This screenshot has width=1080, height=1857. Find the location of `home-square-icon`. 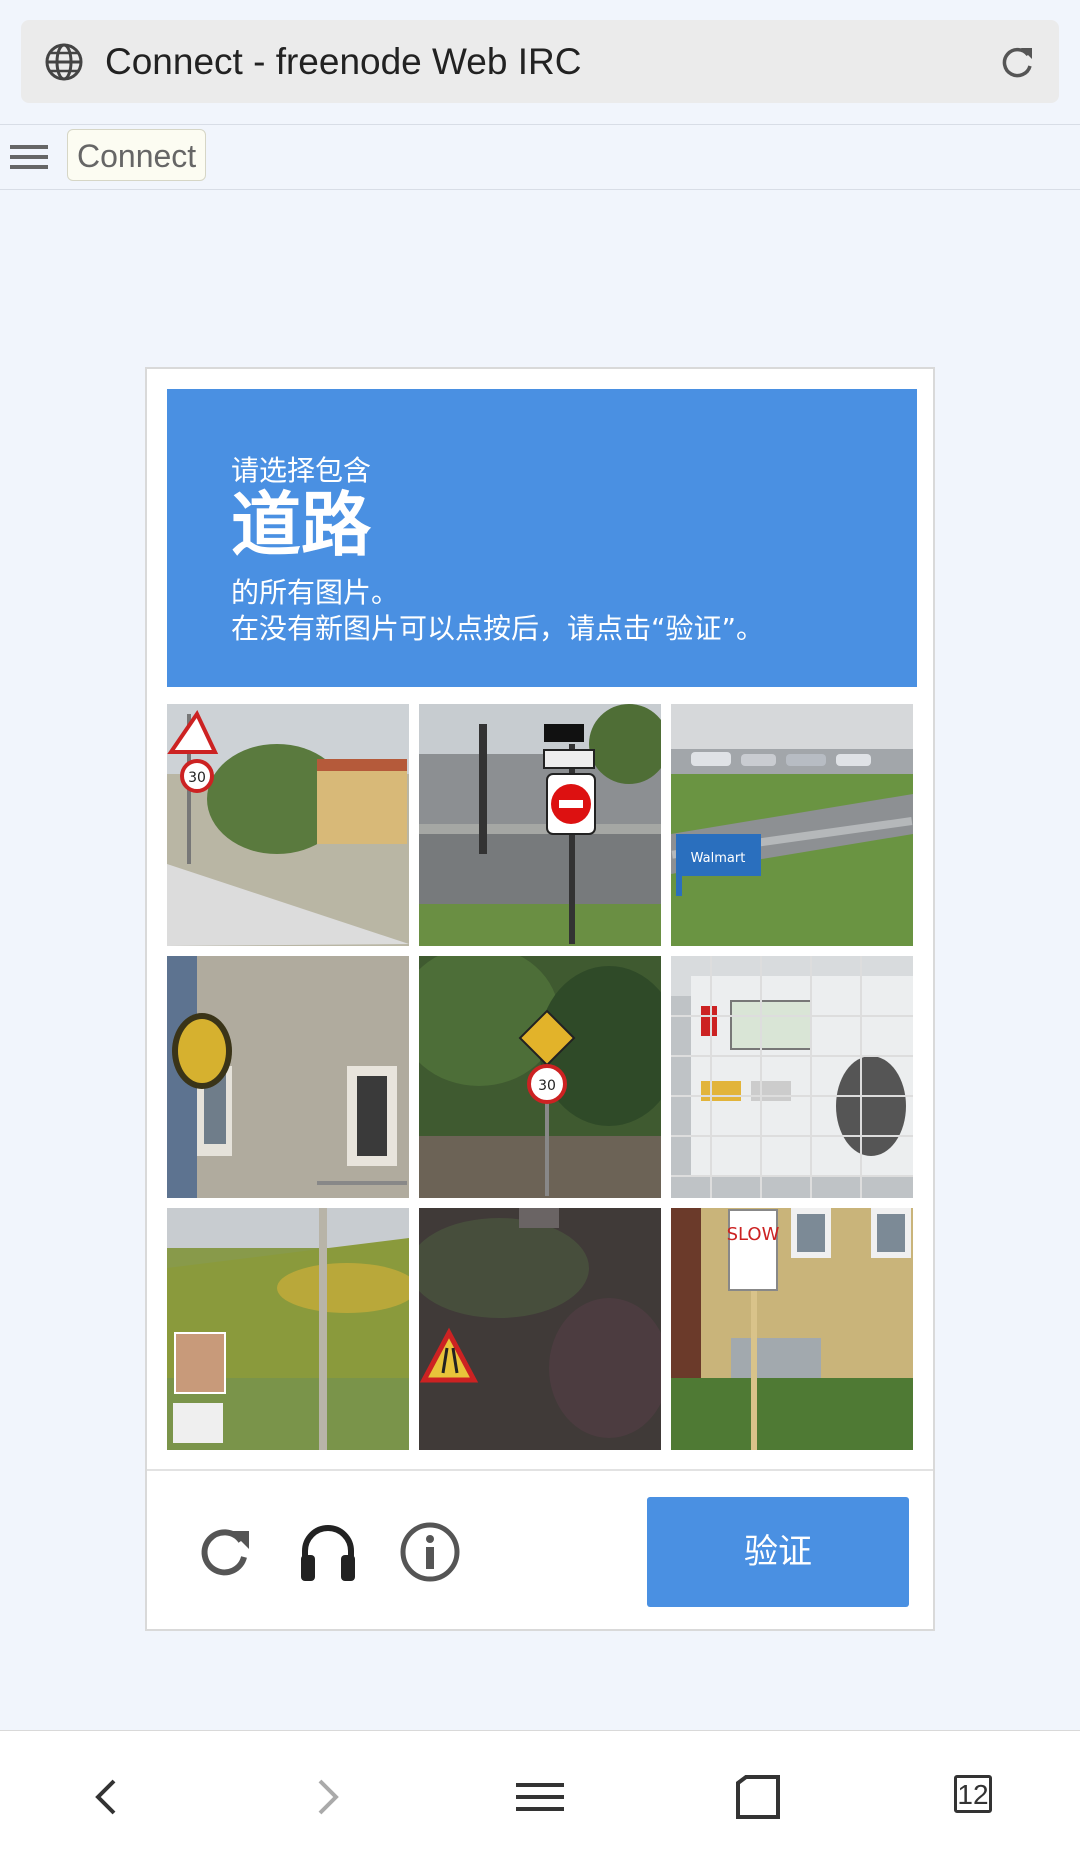

home-square-icon is located at coordinates (758, 1797).